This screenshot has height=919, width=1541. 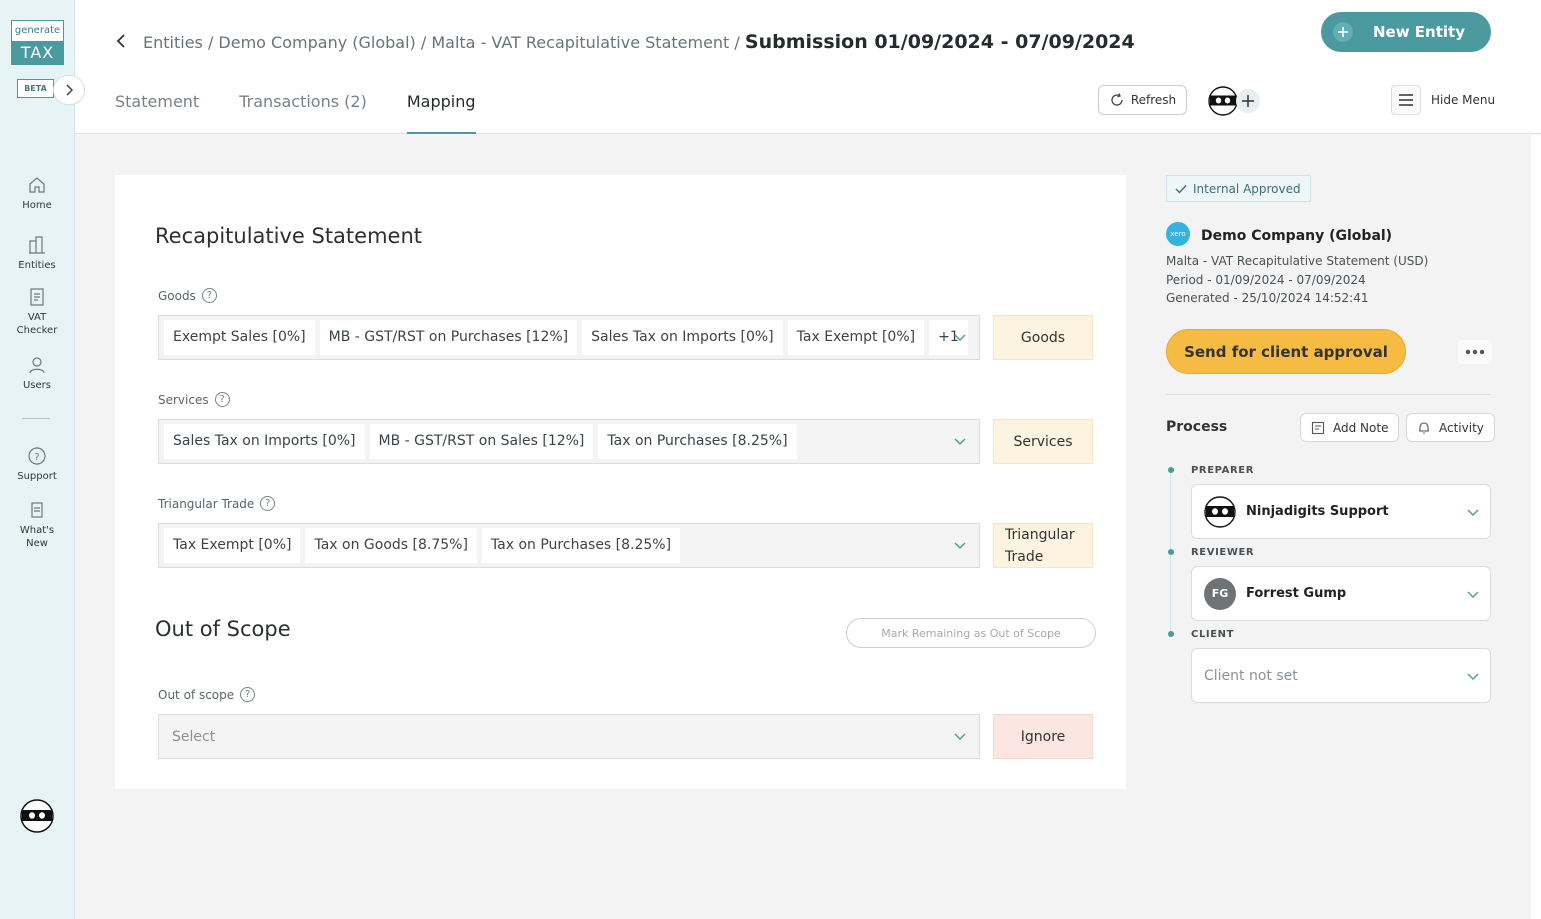 I want to click on refresh-label: Refresh, so click(x=1153, y=100).